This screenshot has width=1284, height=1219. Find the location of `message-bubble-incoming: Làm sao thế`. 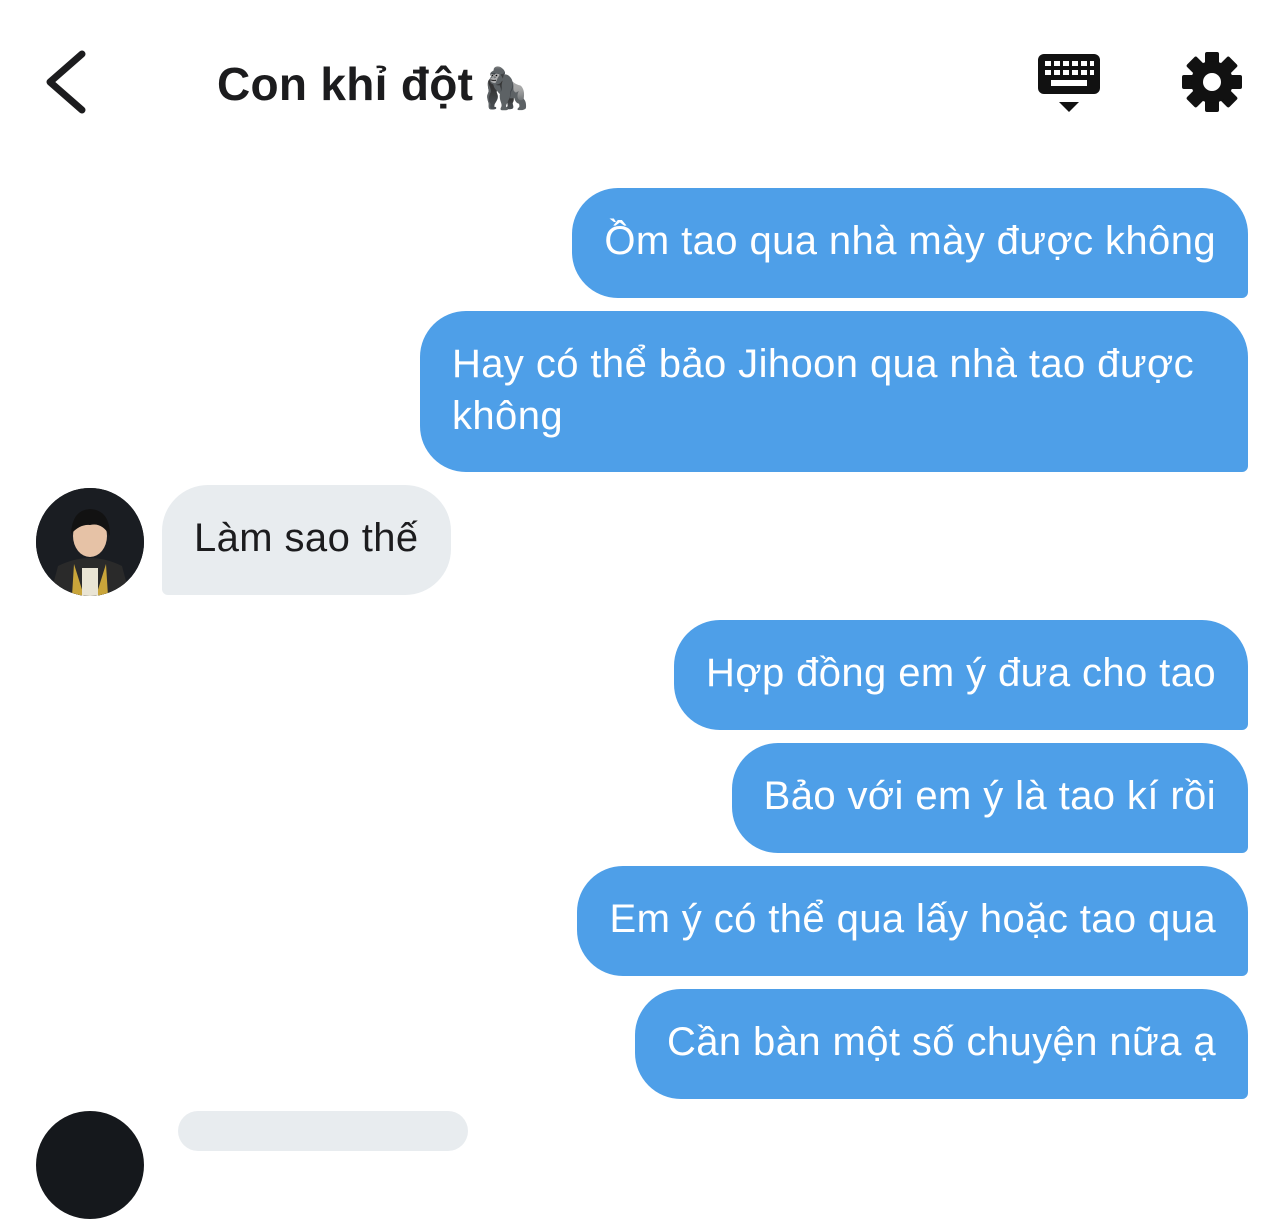

message-bubble-incoming: Làm sao thế is located at coordinates (306, 540).